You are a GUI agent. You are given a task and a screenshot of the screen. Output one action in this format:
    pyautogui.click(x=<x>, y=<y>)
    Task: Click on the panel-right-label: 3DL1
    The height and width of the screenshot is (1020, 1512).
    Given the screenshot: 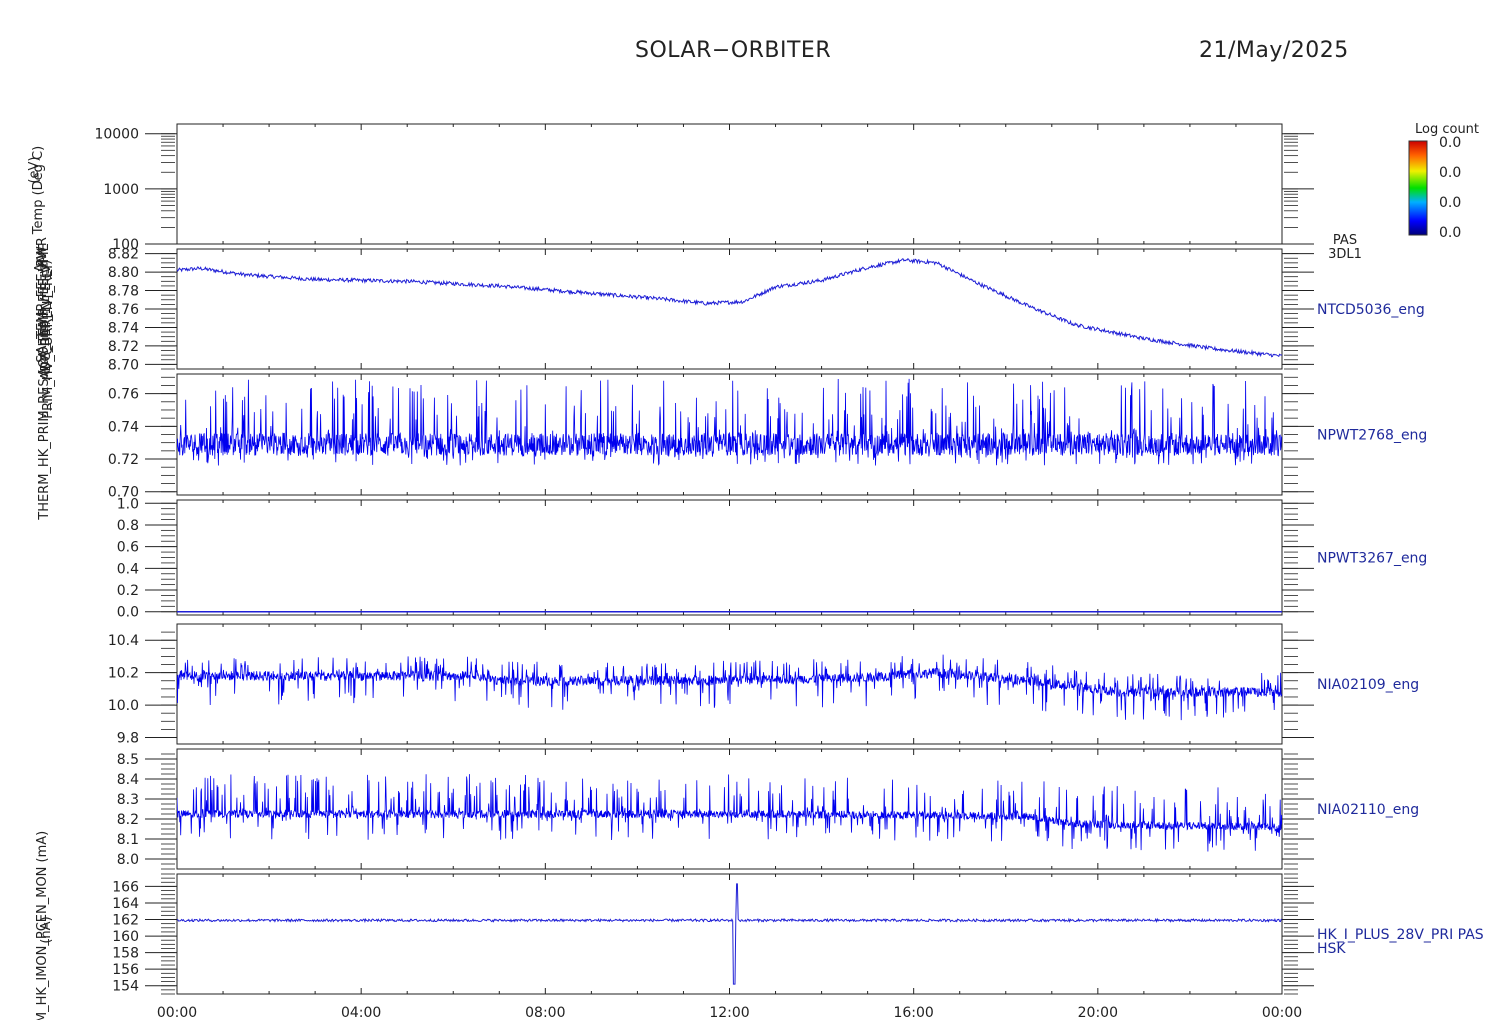 What is the action you would take?
    pyautogui.click(x=1345, y=254)
    